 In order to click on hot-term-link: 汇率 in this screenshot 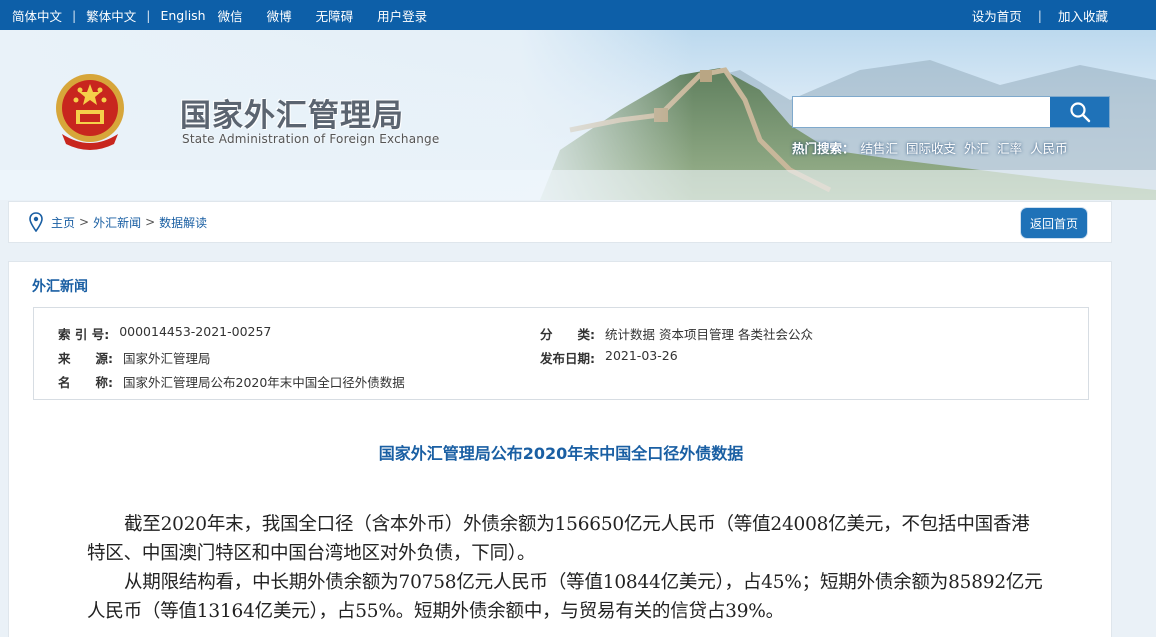, I will do `click(1009, 147)`.